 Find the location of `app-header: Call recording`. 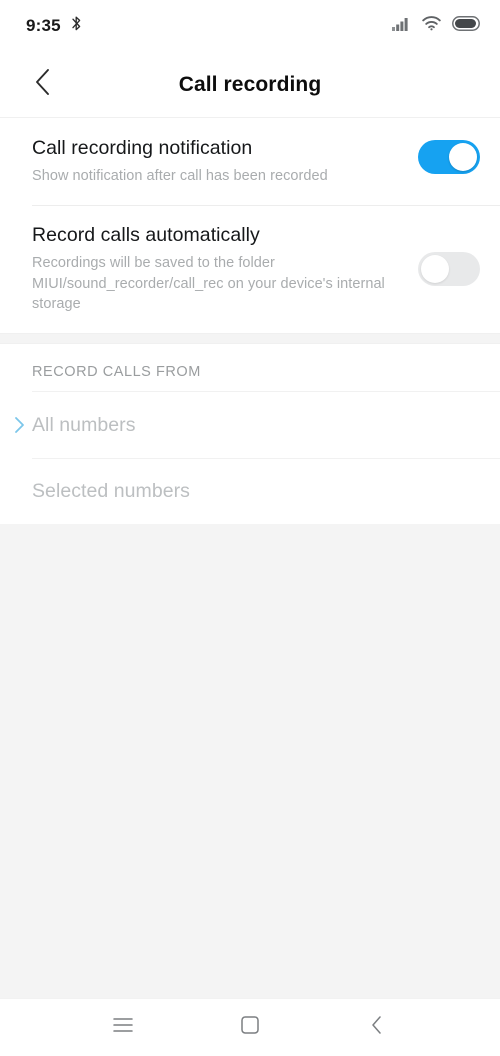

app-header: Call recording is located at coordinates (250, 85).